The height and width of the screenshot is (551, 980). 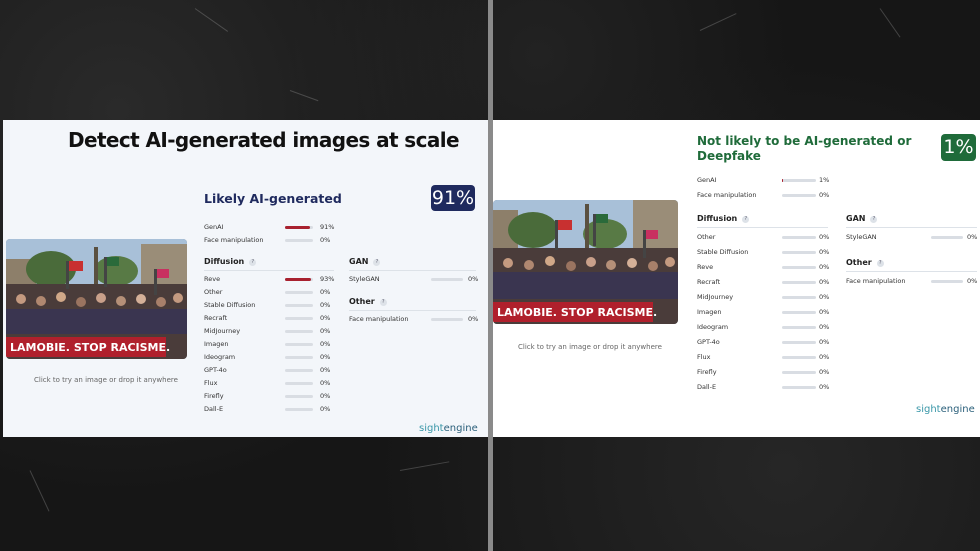 What do you see at coordinates (216, 344) in the screenshot?
I see `score-label: Imagen` at bounding box center [216, 344].